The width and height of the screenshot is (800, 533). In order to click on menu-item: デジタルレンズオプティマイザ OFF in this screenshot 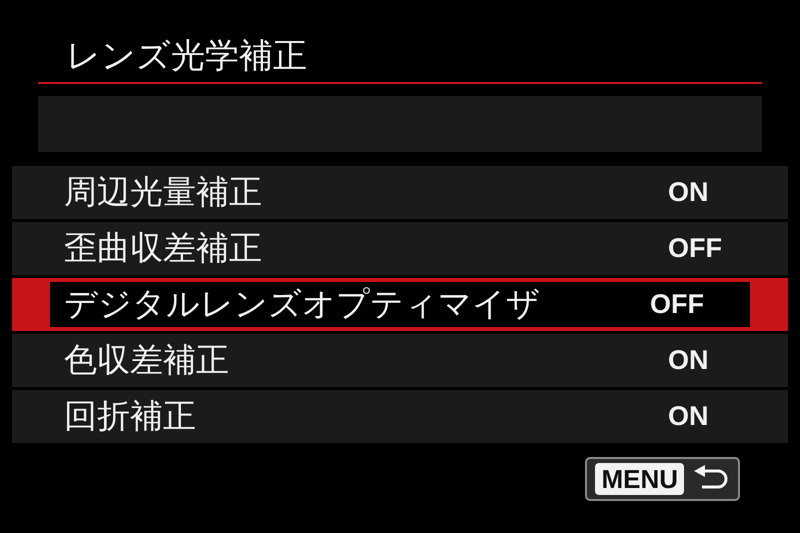, I will do `click(400, 304)`.